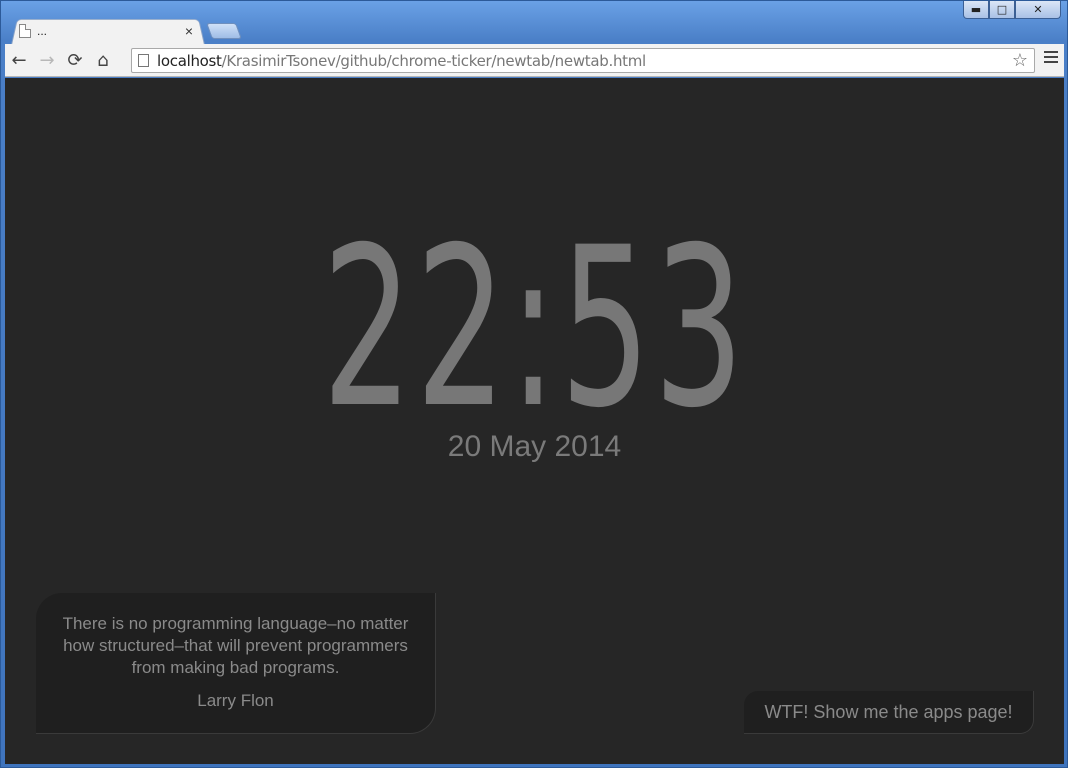 This screenshot has height=768, width=1068. What do you see at coordinates (1051, 57) in the screenshot?
I see `menu-icon` at bounding box center [1051, 57].